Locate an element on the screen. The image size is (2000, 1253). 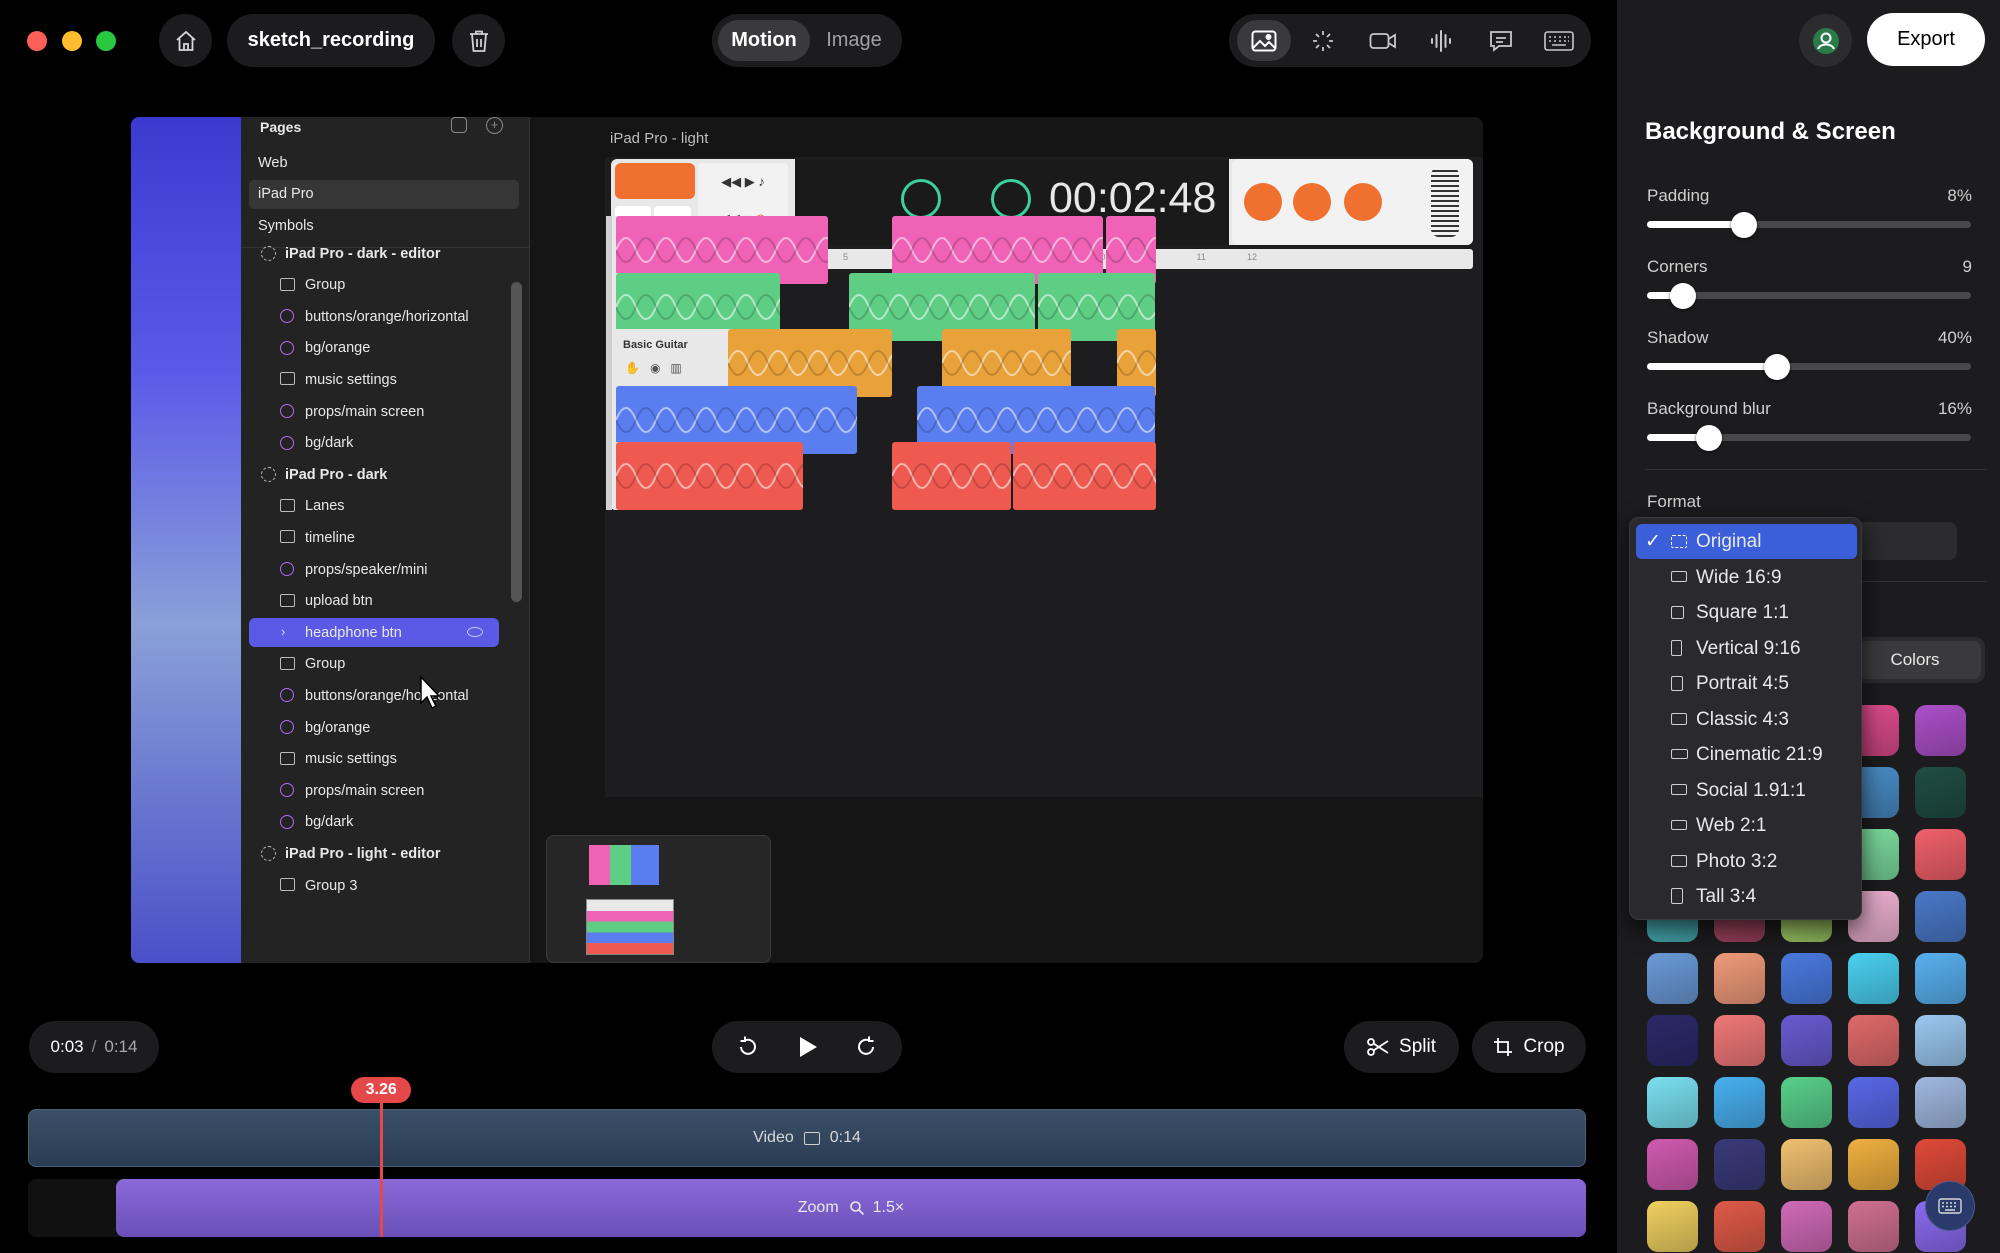
layer-item-ipad-pro-dark-editor: iPad Pro - dark - editor is located at coordinates (374, 253).